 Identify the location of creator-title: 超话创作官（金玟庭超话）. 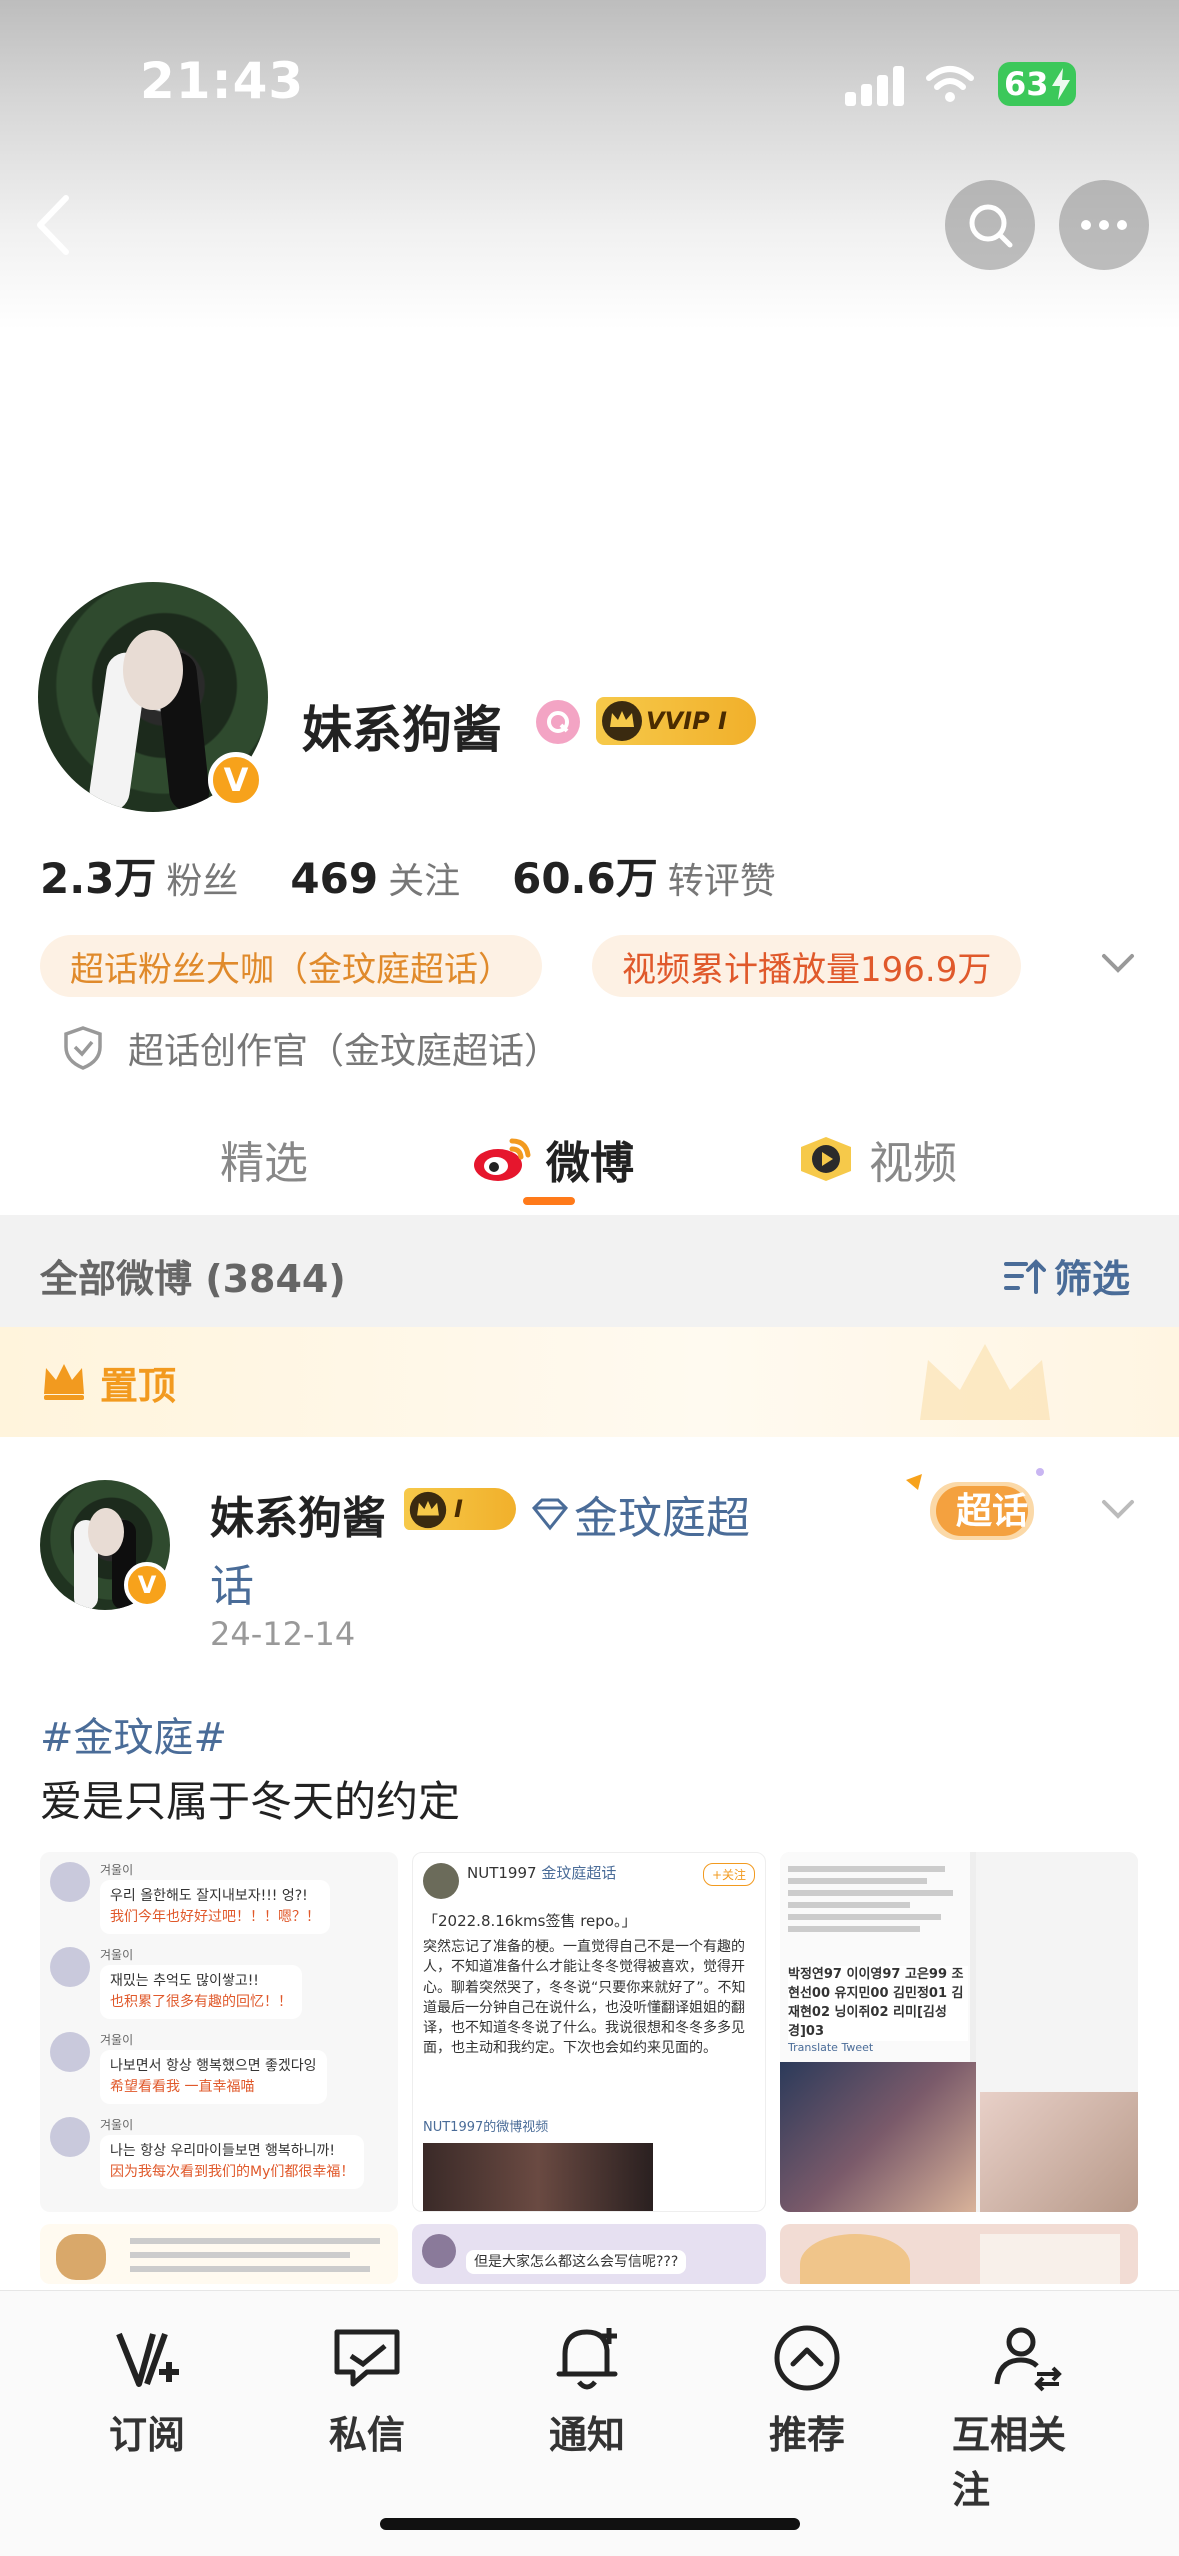
(311, 1048).